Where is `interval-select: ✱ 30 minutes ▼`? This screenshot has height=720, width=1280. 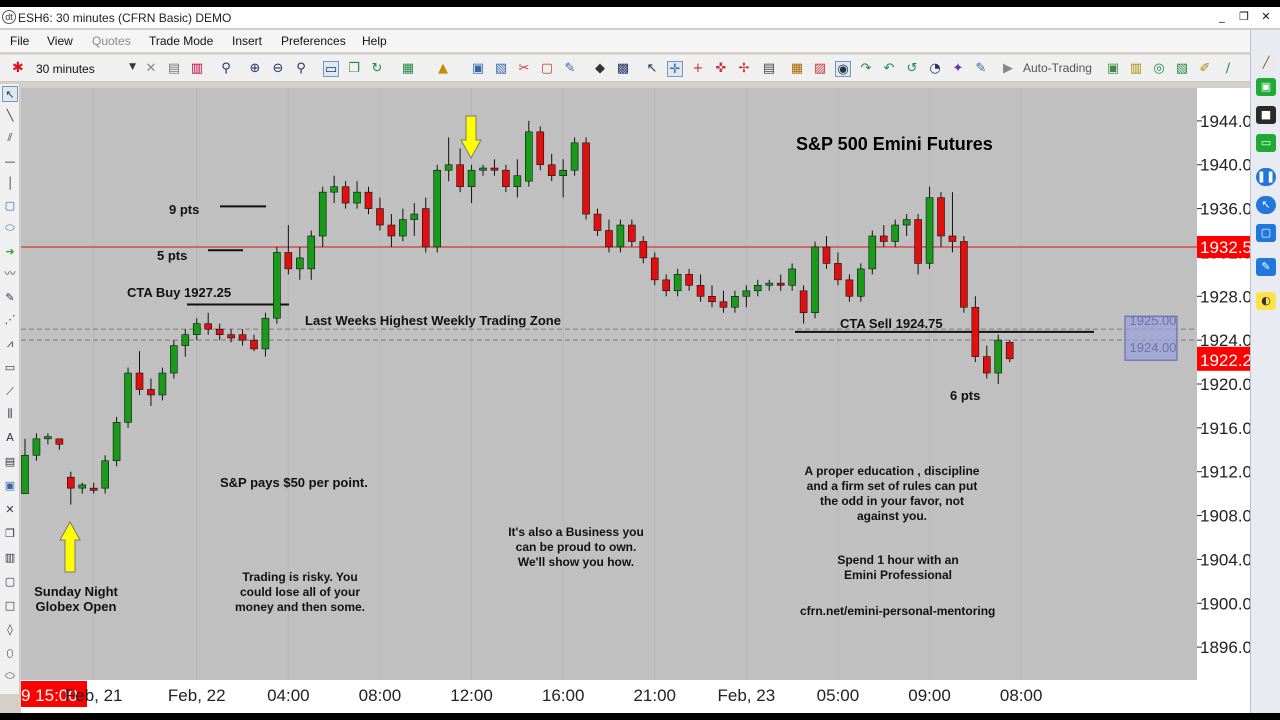 interval-select: ✱ 30 minutes ▼ is located at coordinates (73, 69).